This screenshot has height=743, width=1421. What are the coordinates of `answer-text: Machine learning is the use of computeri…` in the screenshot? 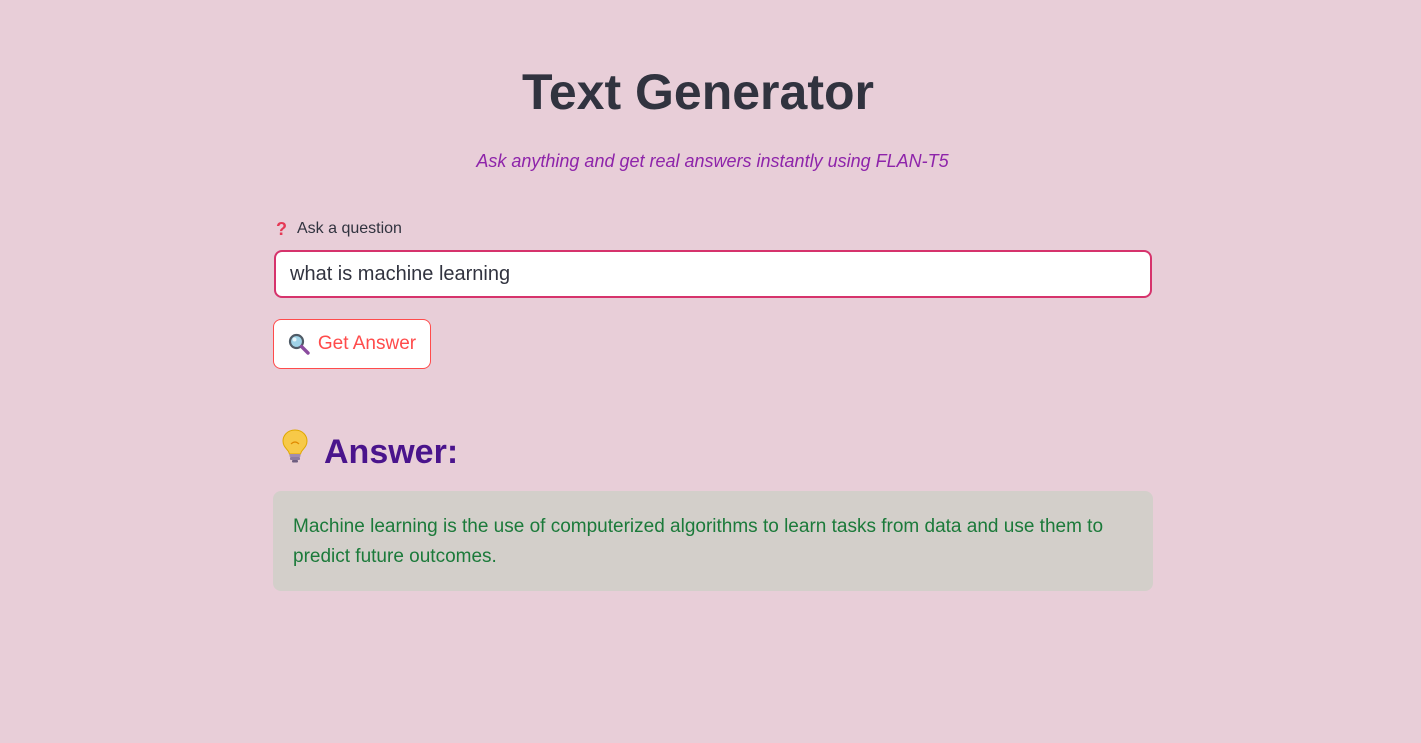 It's located at (698, 541).